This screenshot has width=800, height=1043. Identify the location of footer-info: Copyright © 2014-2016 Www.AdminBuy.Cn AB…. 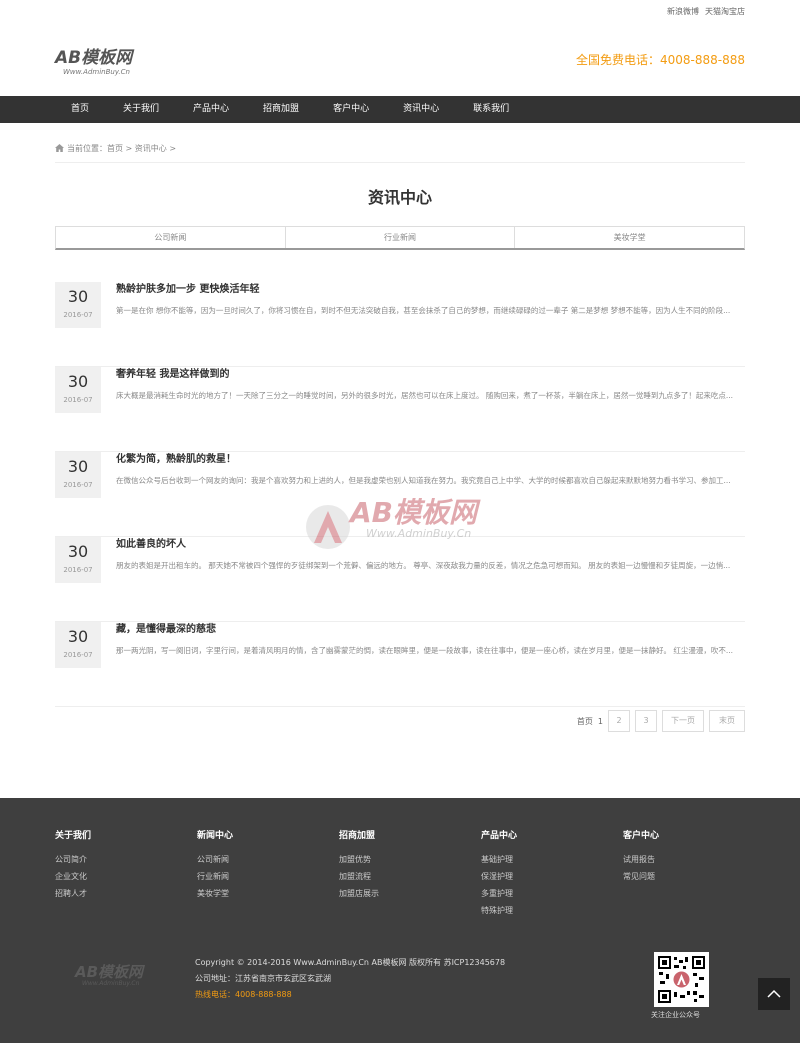
(350, 979).